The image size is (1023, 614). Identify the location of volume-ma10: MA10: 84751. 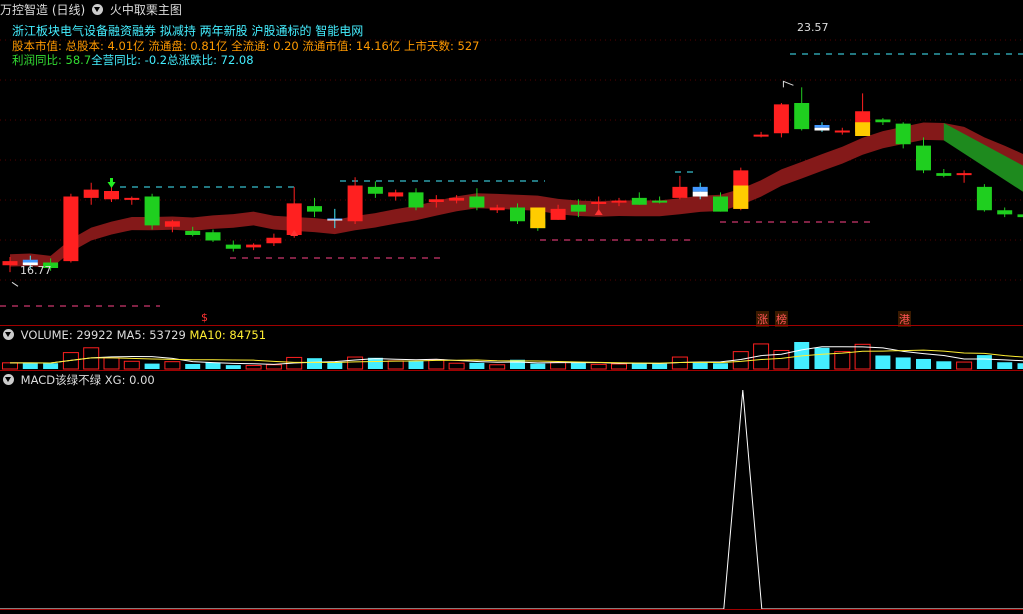
(228, 335).